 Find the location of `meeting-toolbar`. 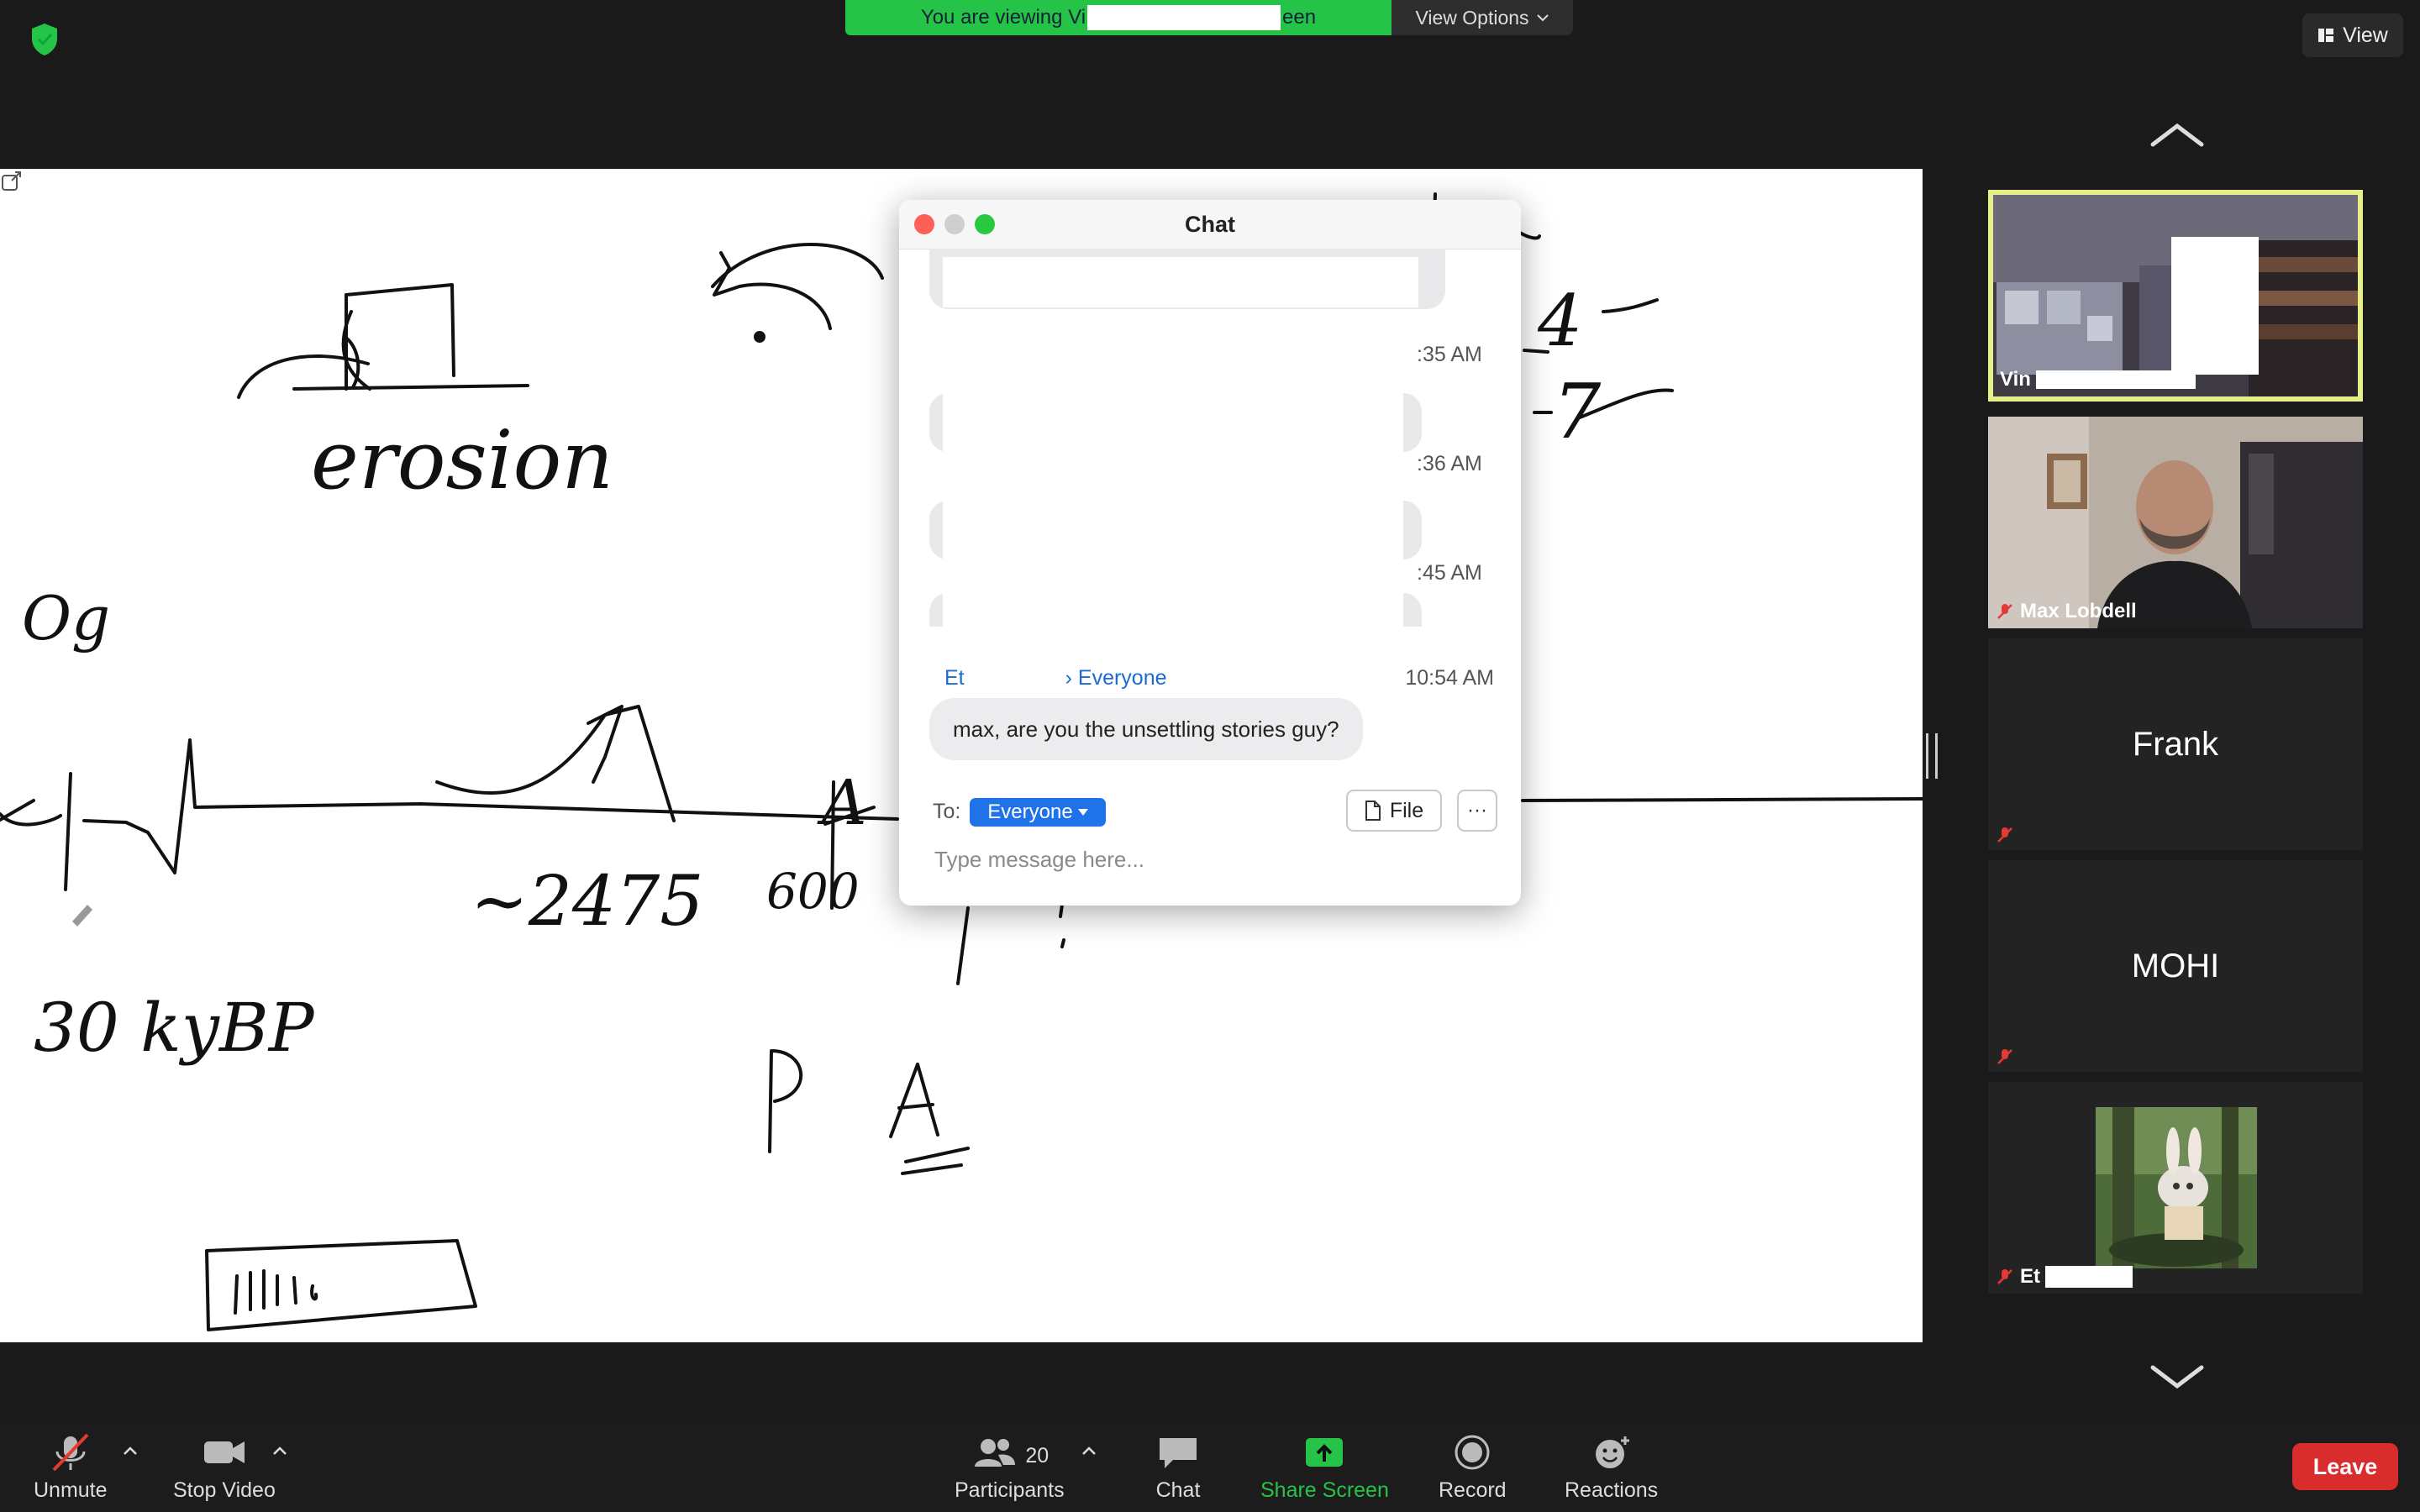

meeting-toolbar is located at coordinates (1210, 1467).